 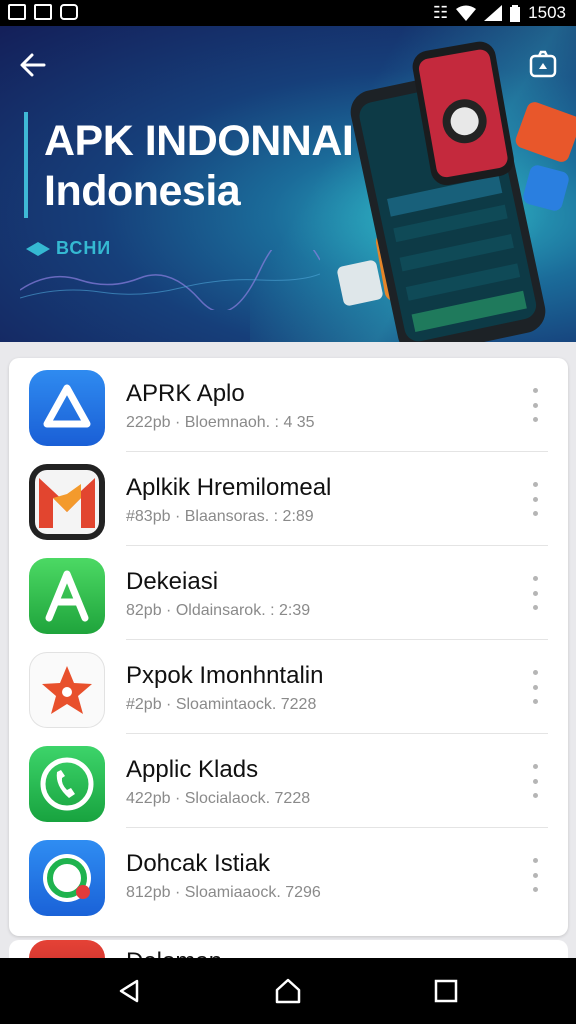 I want to click on app-notification-icon, so click(x=43, y=12).